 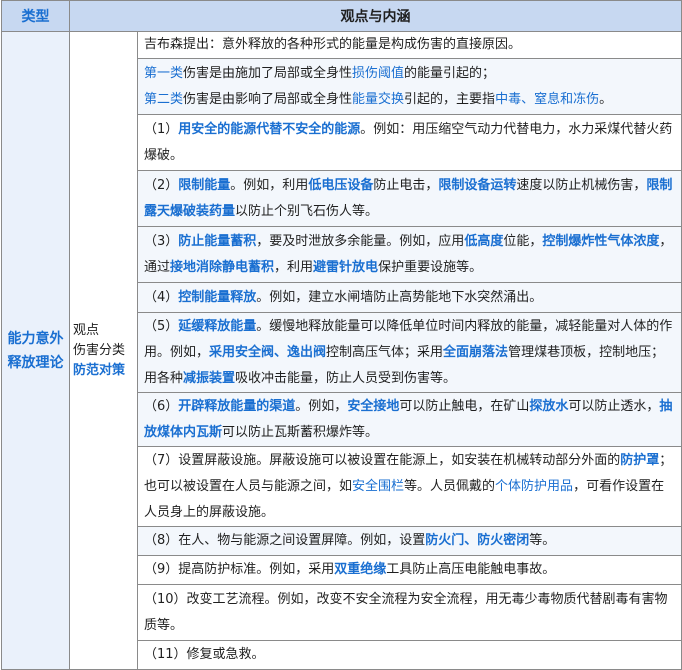 I want to click on highlight-text: 开辟释放能量的渠道, so click(x=237, y=406).